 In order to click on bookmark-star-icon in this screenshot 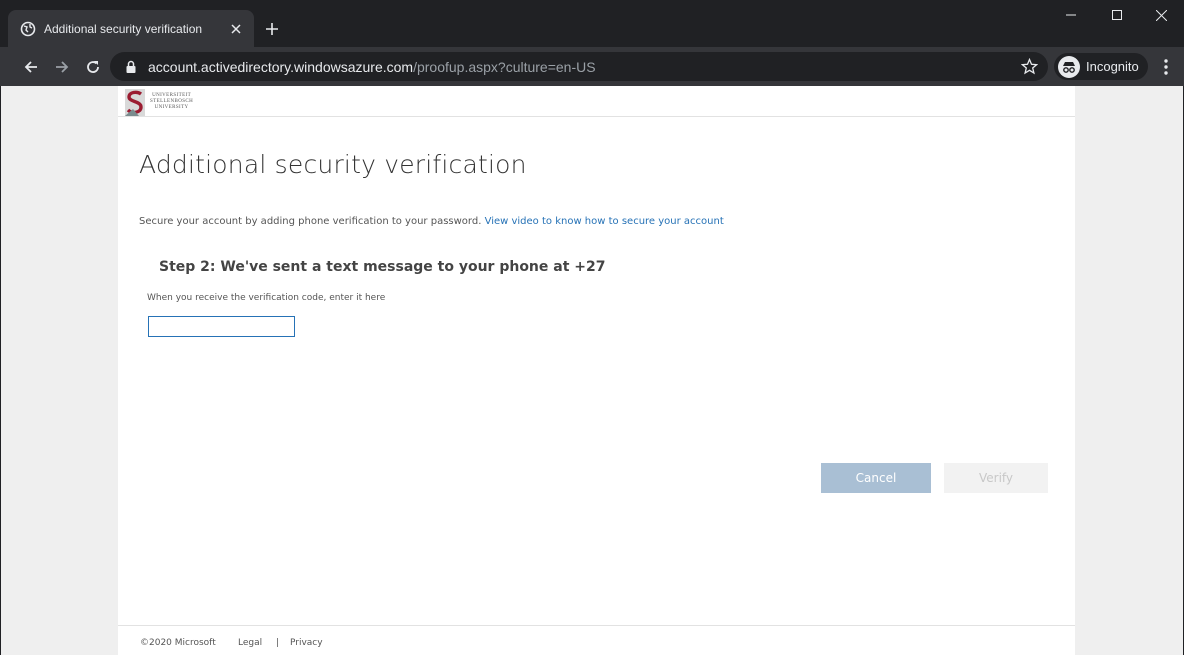, I will do `click(1029, 66)`.